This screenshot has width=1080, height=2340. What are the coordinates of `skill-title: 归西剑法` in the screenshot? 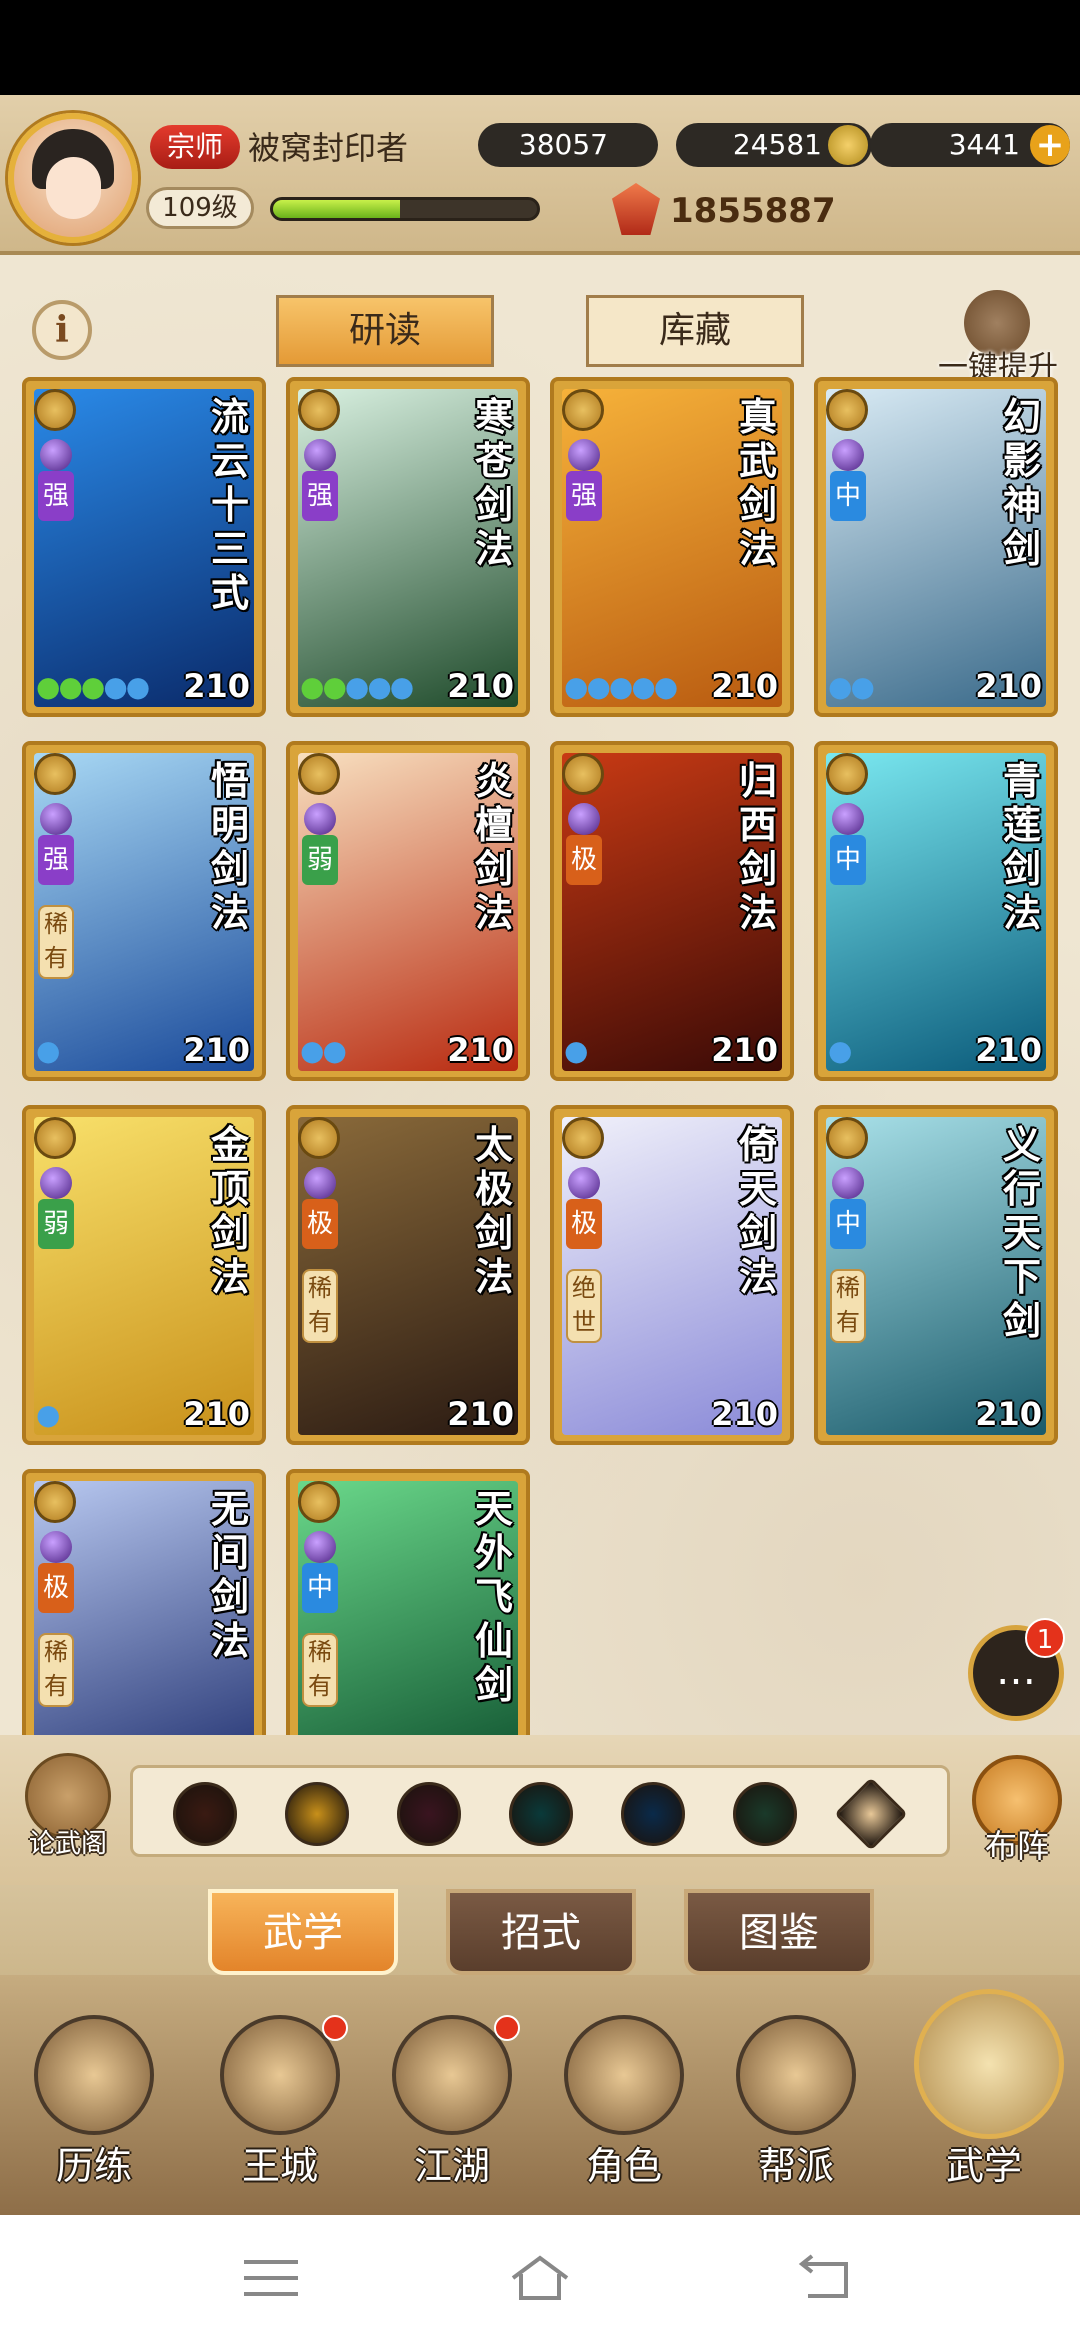 It's located at (757, 846).